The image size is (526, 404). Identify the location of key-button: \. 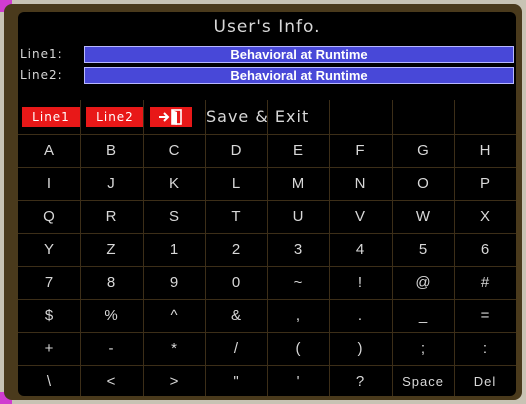
(49, 381).